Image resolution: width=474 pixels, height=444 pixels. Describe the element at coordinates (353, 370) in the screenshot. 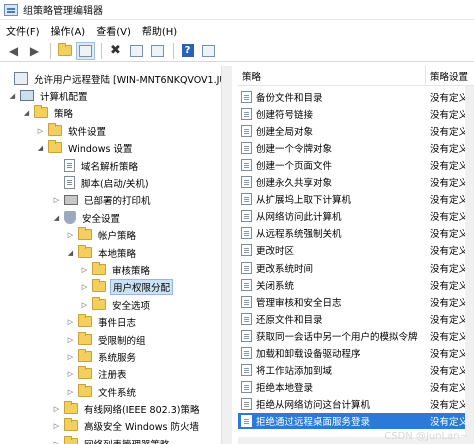

I see `policy-row: 将工作站添加到域 没有定义` at that location.